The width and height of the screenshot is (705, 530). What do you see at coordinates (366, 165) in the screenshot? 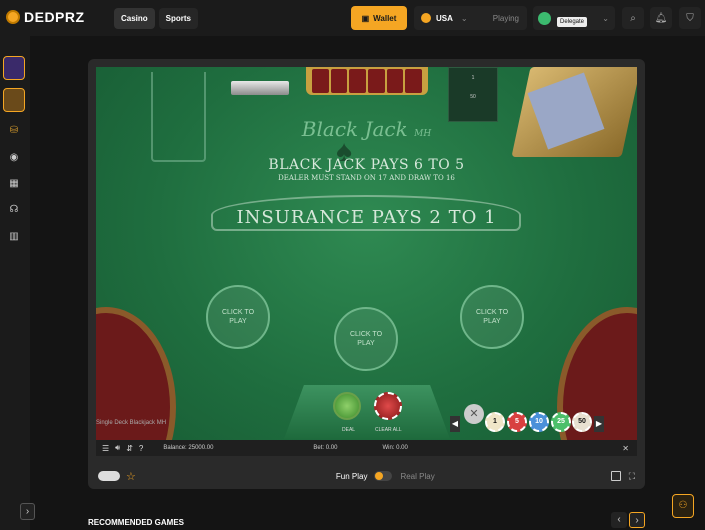
I see `rule-line-1: BLACK JACK PAYS 6 TO 5` at bounding box center [366, 165].